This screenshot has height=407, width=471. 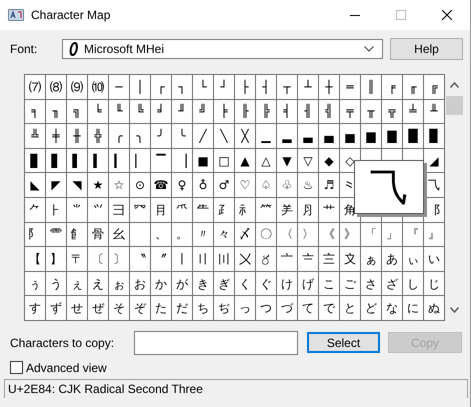 I want to click on advanced-view-label: Advanced view, so click(x=66, y=367).